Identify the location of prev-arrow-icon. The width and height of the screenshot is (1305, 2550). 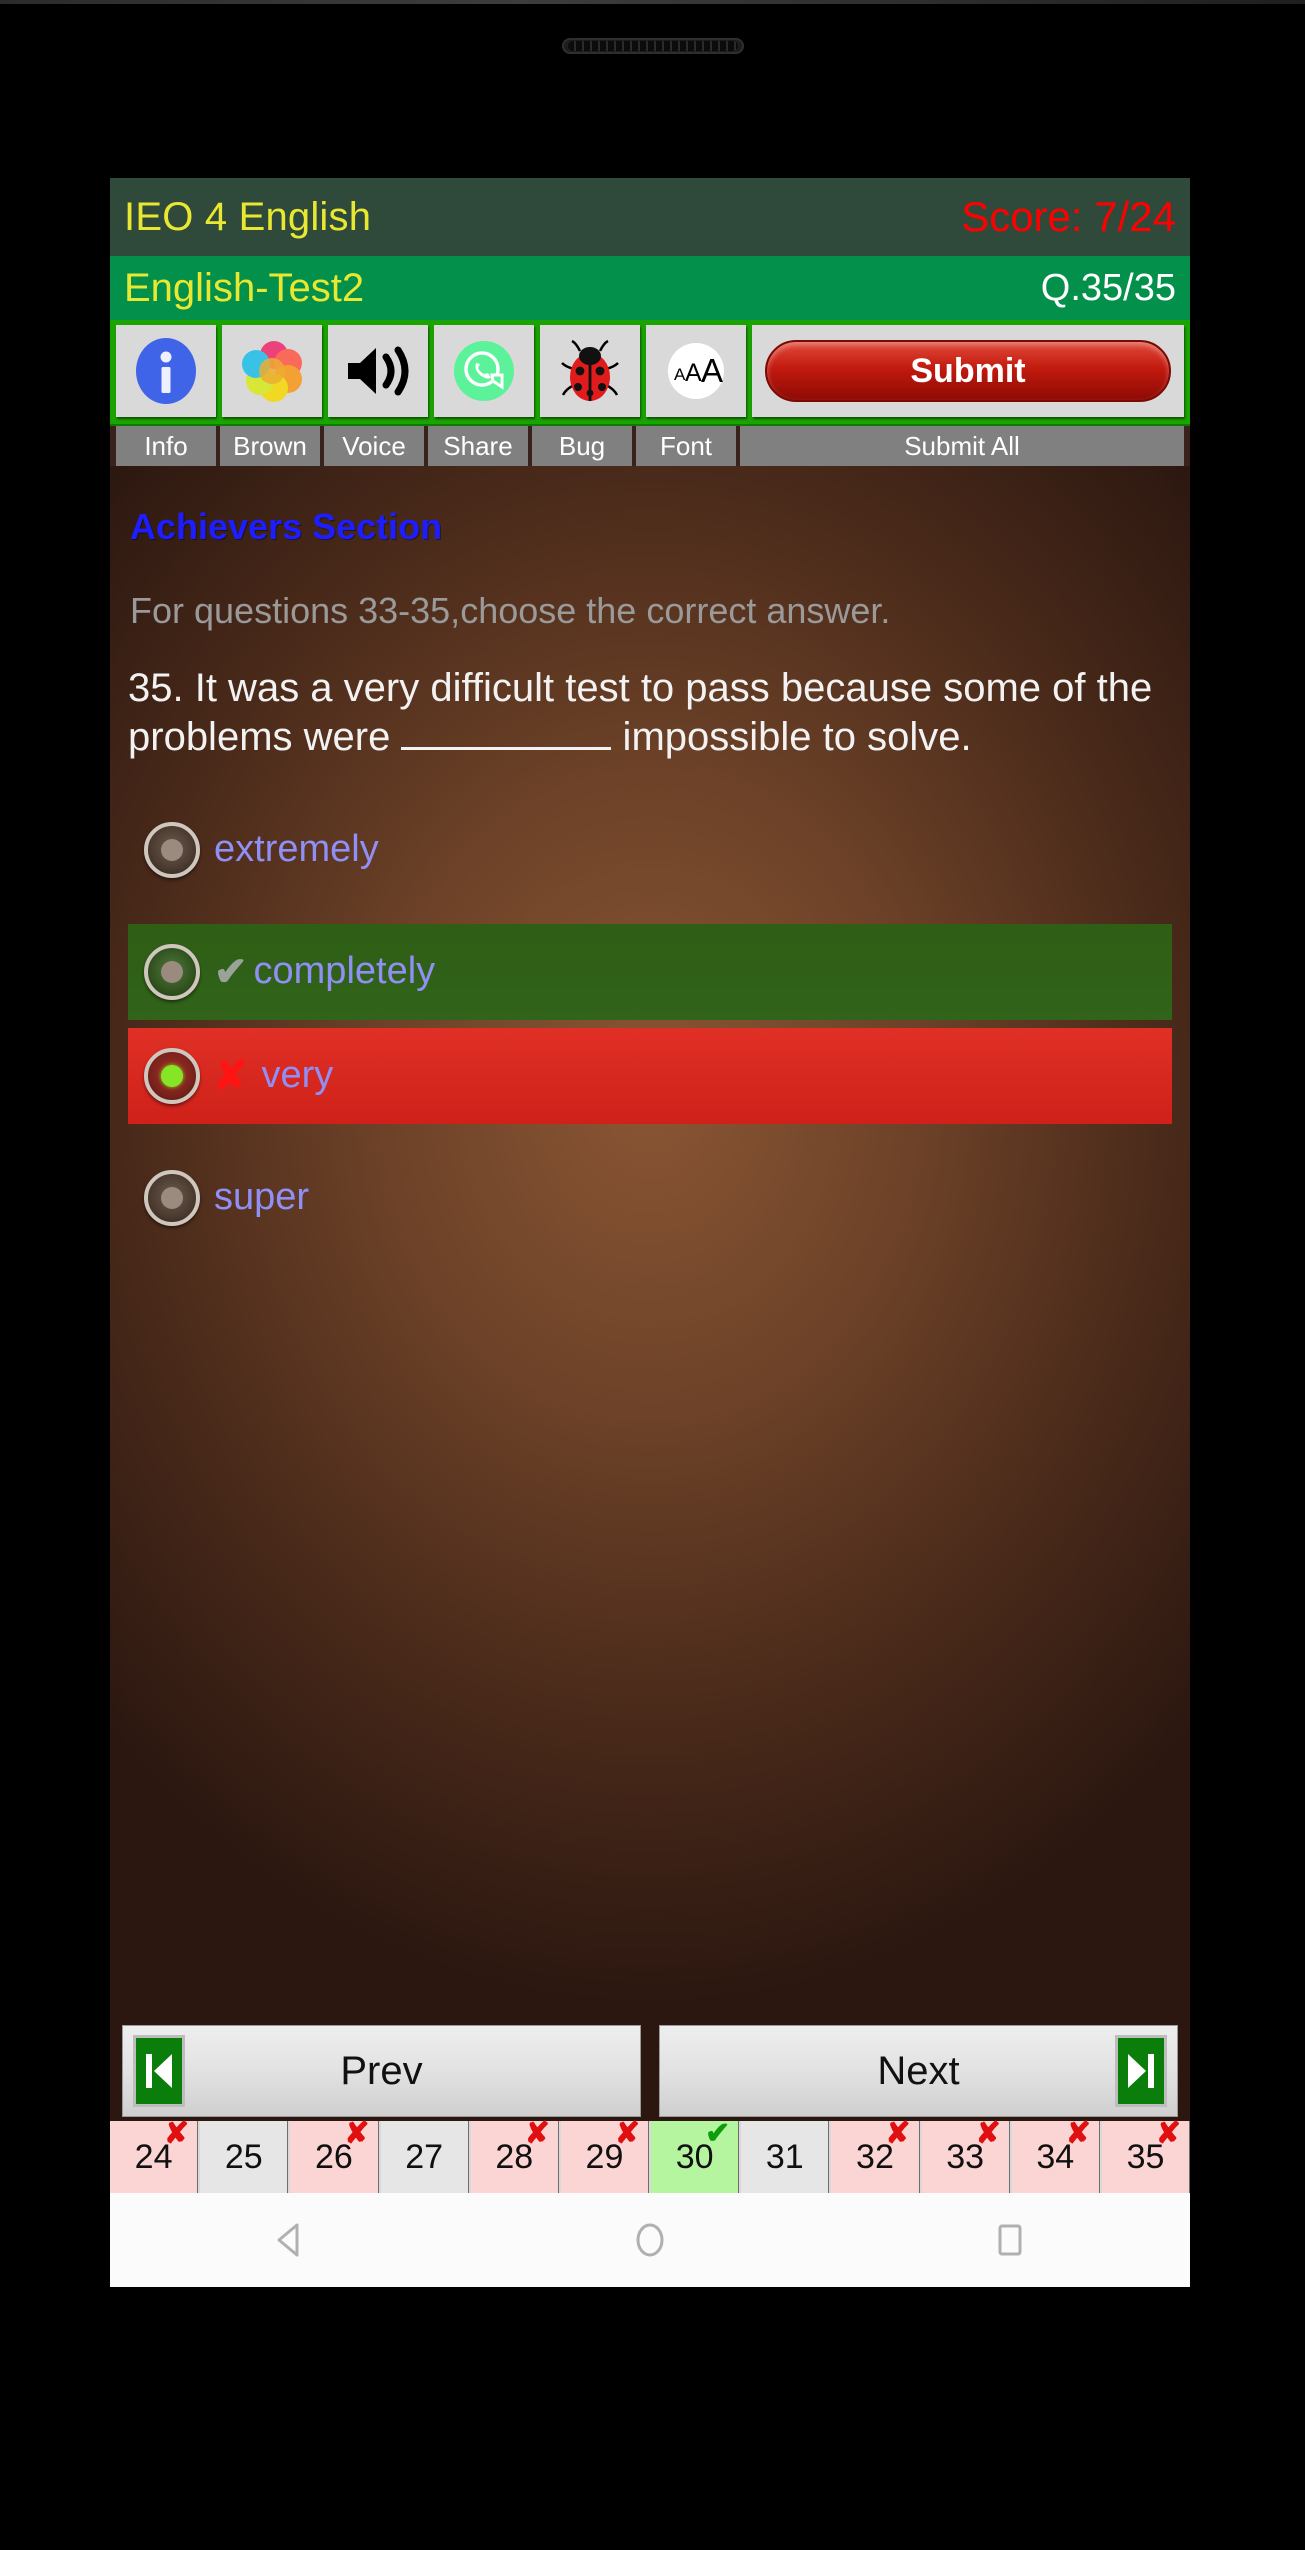
(159, 2071).